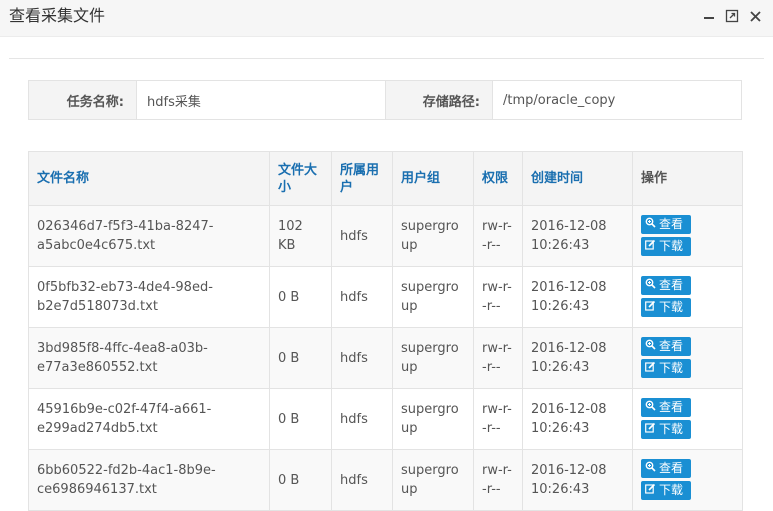 This screenshot has height=511, width=773. What do you see at coordinates (149, 297) in the screenshot?
I see `cell-file-name: 0f5bfb32-eb73-4de4-98ed-b2e7d518073d.txt` at bounding box center [149, 297].